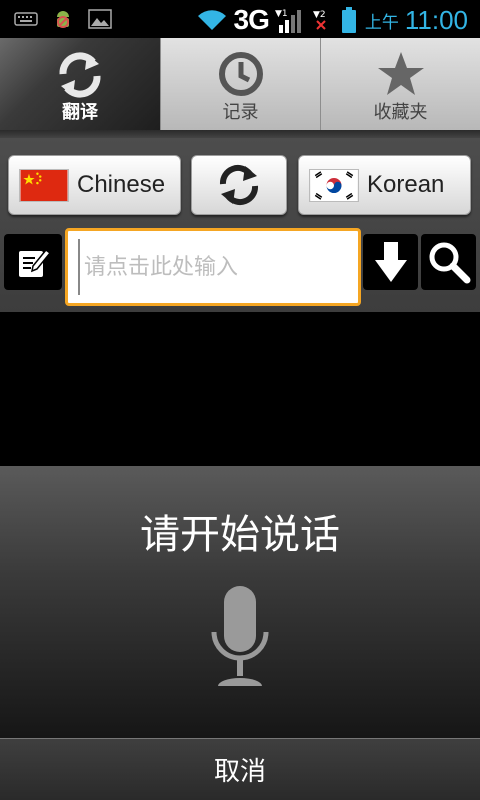 This screenshot has height=800, width=480. I want to click on tab-bar: 翻译 记录 收藏夹, so click(240, 84).